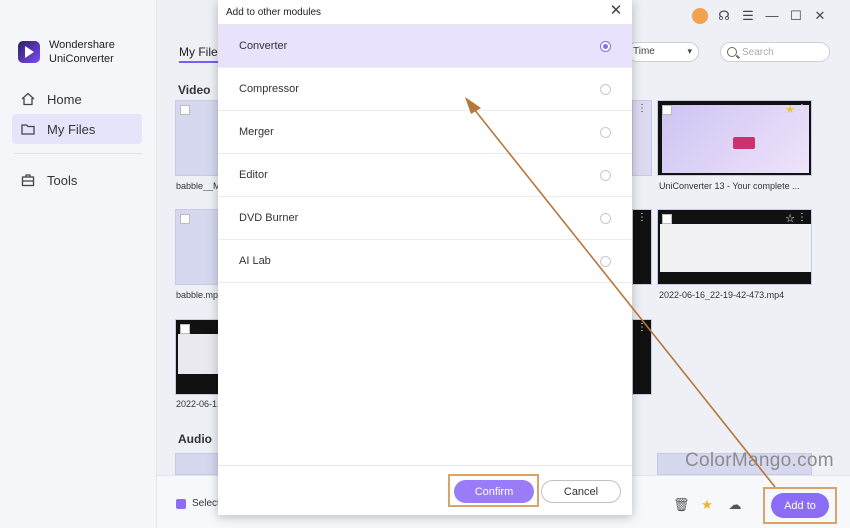  What do you see at coordinates (644, 51) in the screenshot?
I see `sort-value: Time` at bounding box center [644, 51].